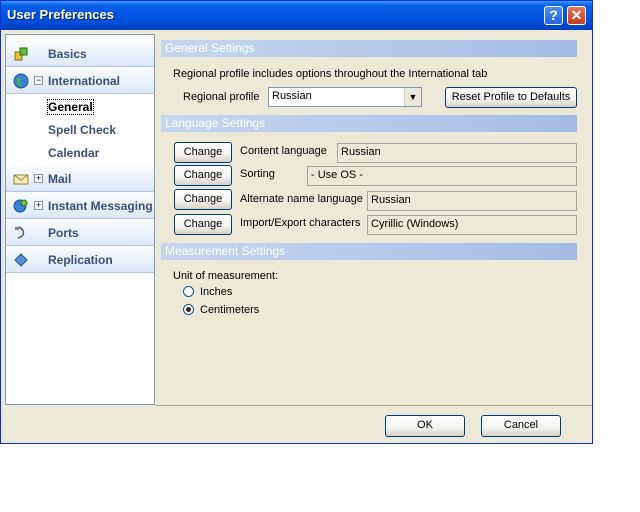 Image resolution: width=640 pixels, height=512 pixels. What do you see at coordinates (521, 426) in the screenshot?
I see `cancel-button: Cancel` at bounding box center [521, 426].